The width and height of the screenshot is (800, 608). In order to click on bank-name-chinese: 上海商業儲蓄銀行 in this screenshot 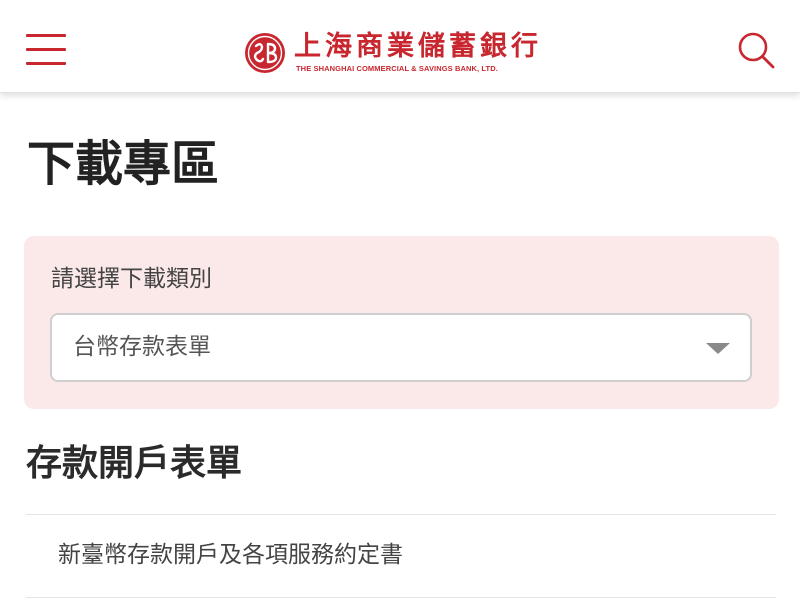, I will do `click(418, 46)`.